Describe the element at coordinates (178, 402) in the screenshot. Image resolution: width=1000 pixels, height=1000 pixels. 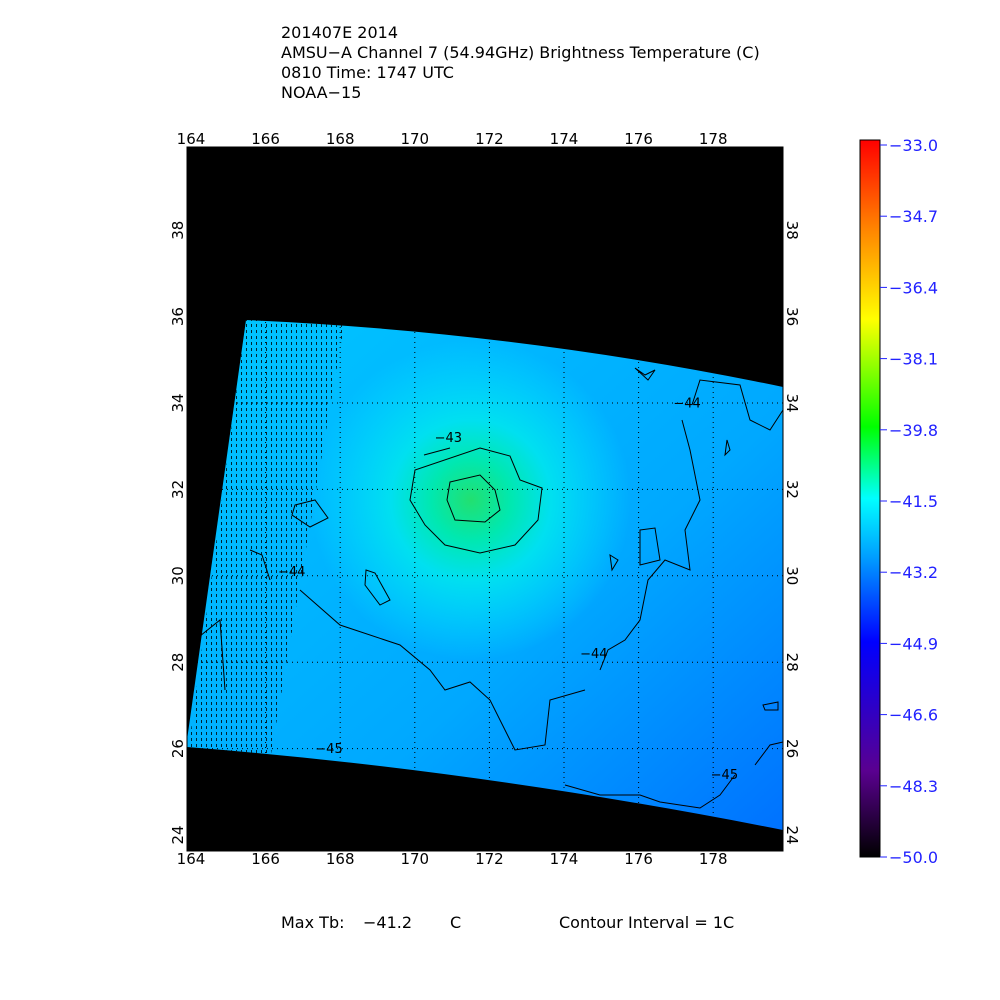
I see `y-tick-label-left: 34` at that location.